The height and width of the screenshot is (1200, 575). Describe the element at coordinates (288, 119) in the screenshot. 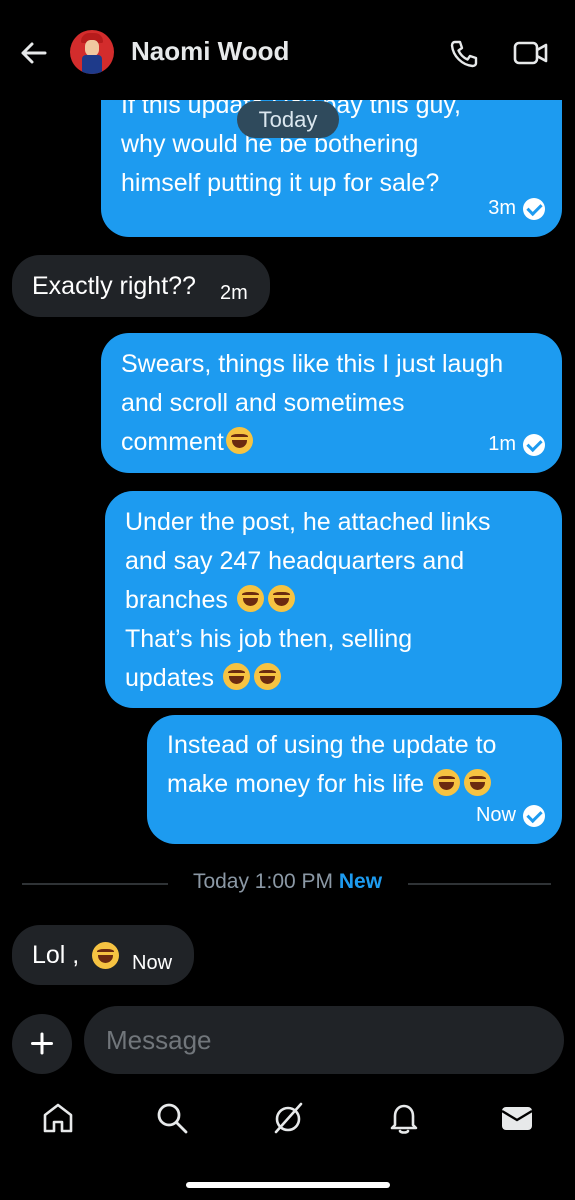

I see `date-pill: Today` at that location.